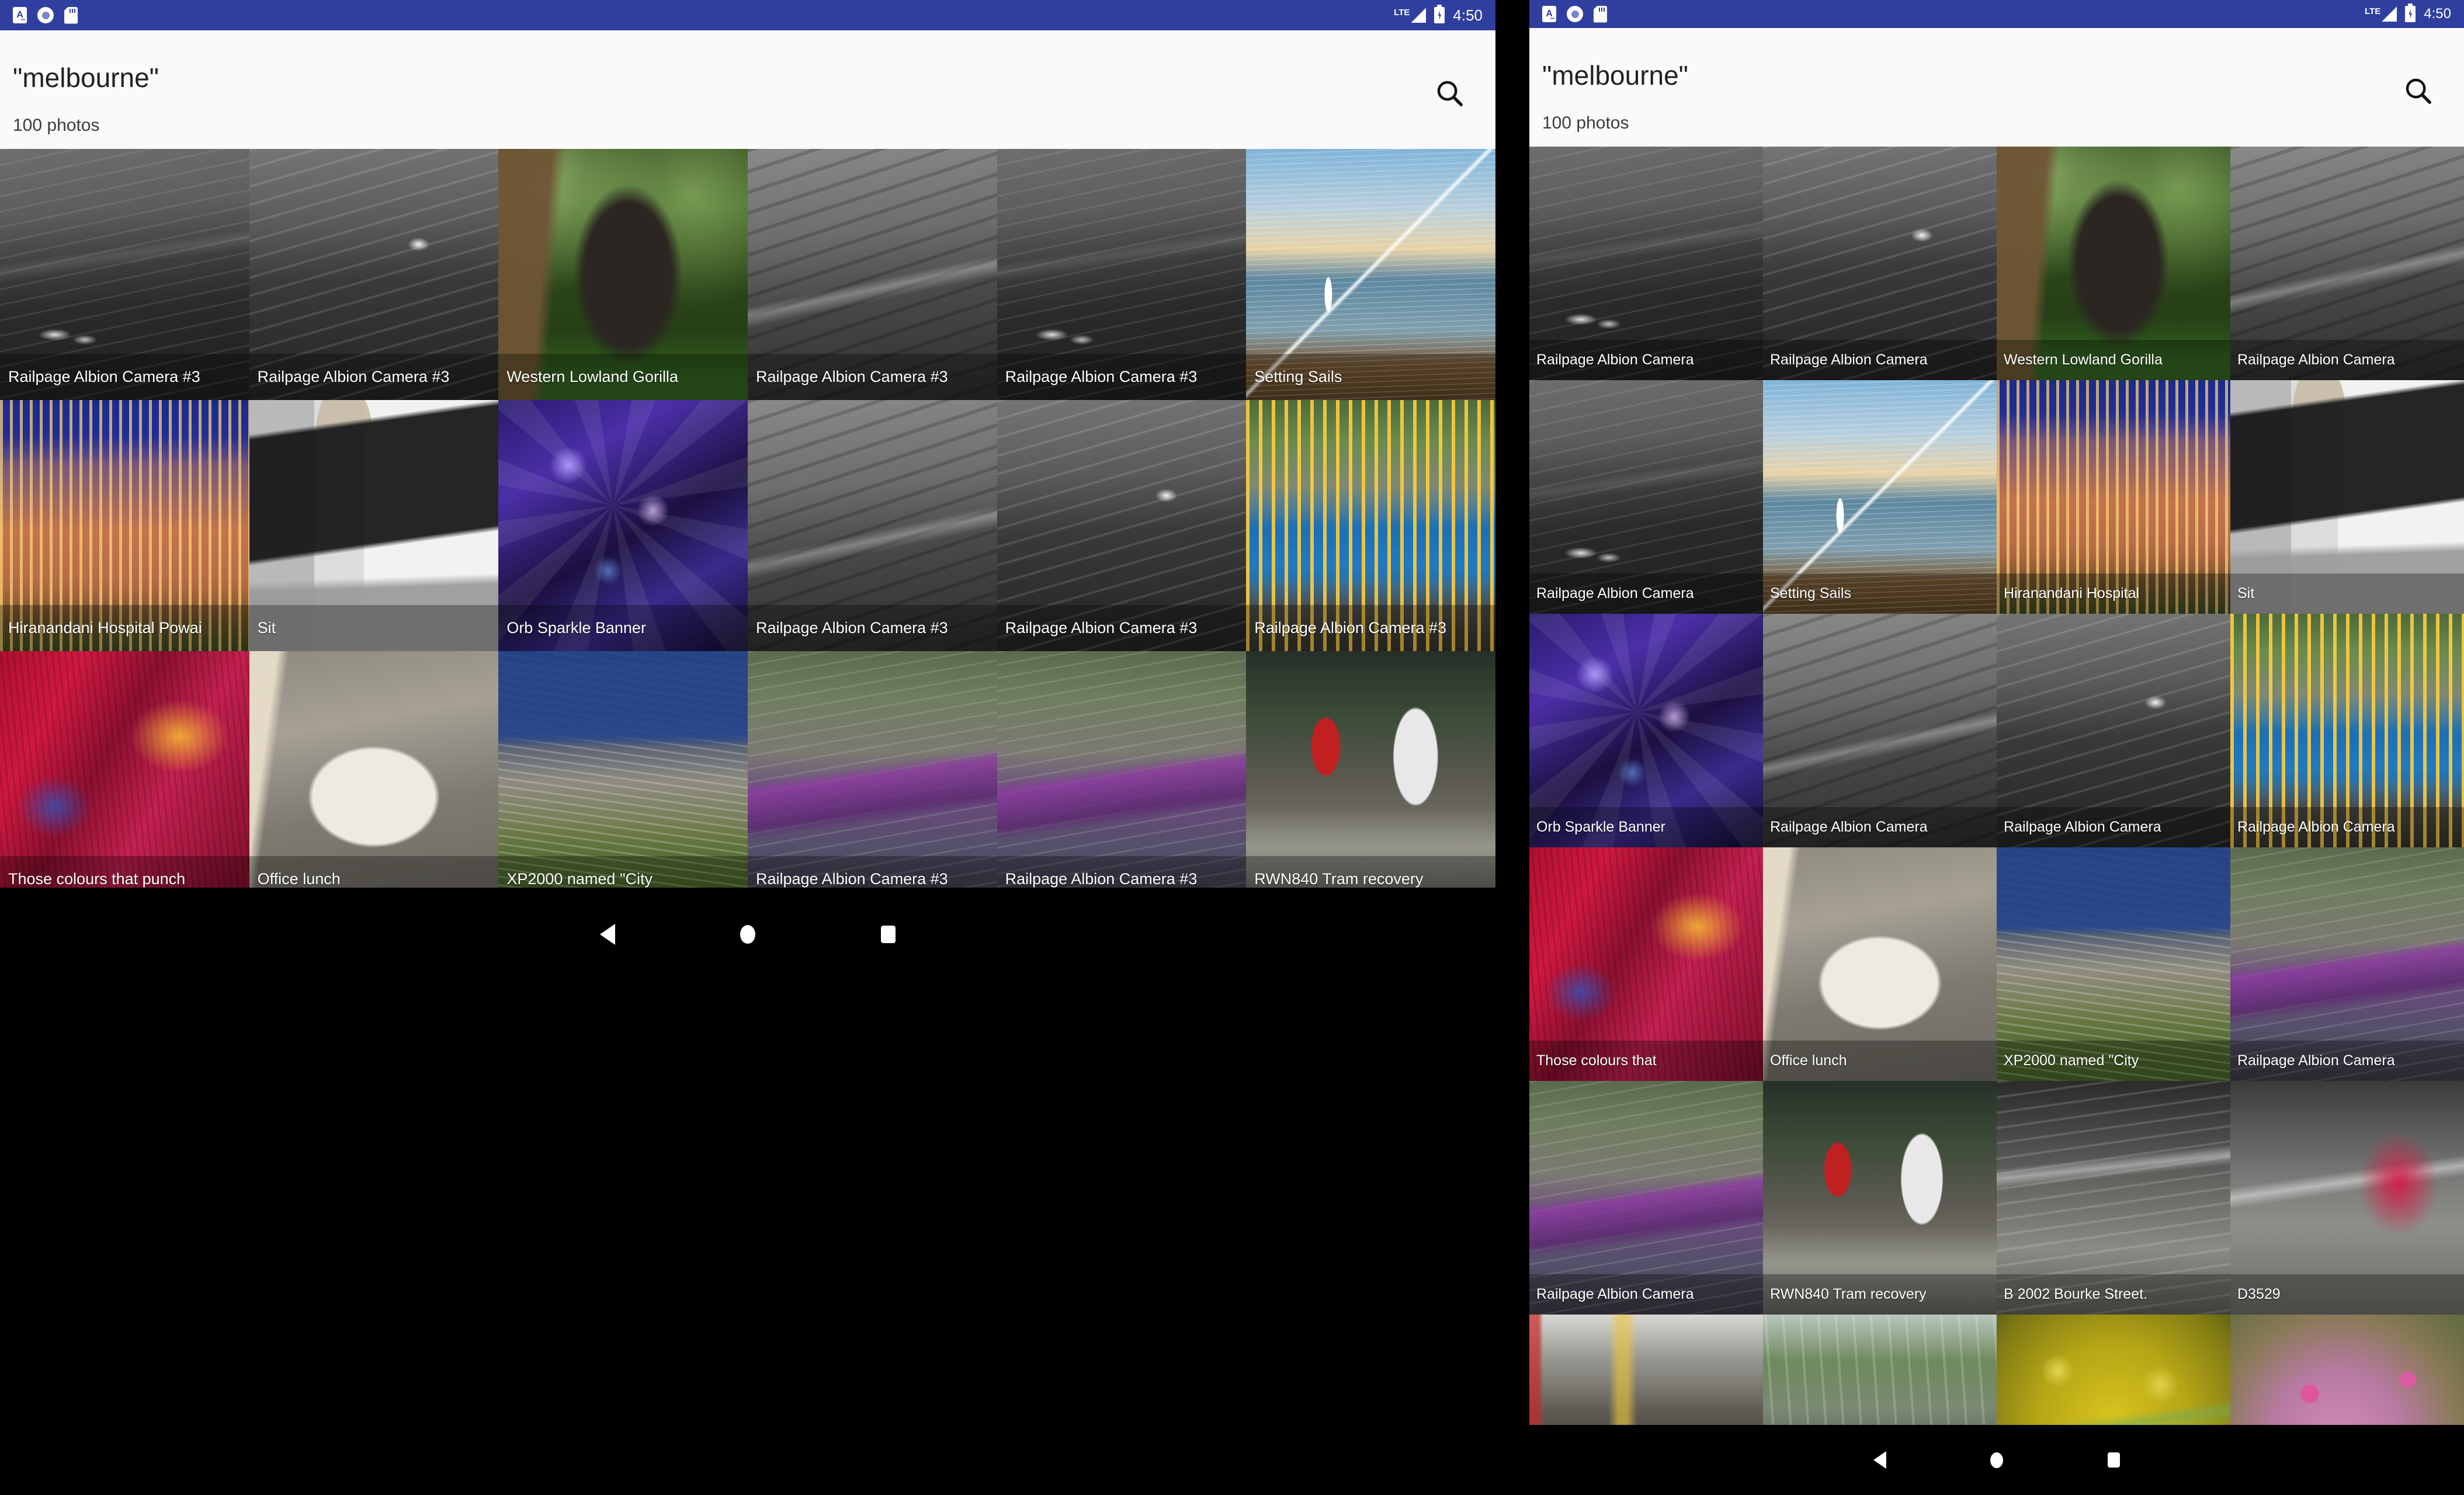 The width and height of the screenshot is (2464, 1495). Describe the element at coordinates (1646, 1061) in the screenshot. I see `photo-caption: Those colours that` at that location.